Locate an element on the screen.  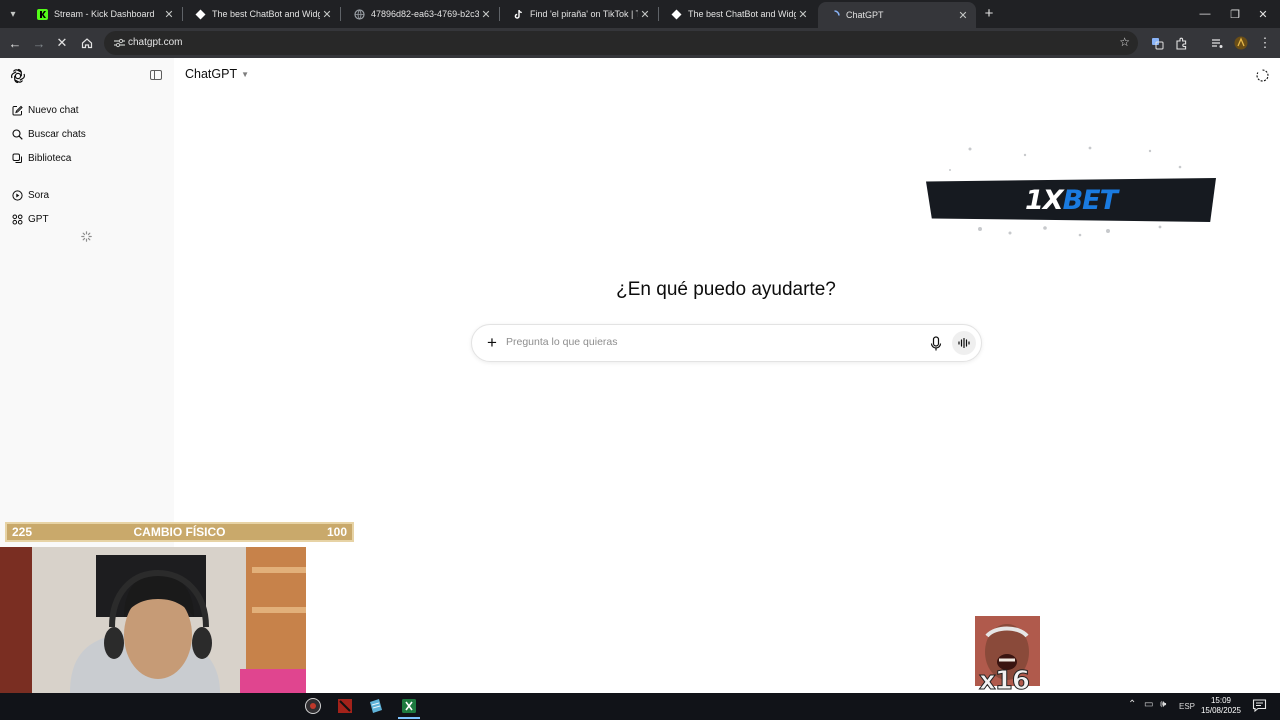
tab-title: Stream - Kick Dashboard is located at coordinates (104, 14).